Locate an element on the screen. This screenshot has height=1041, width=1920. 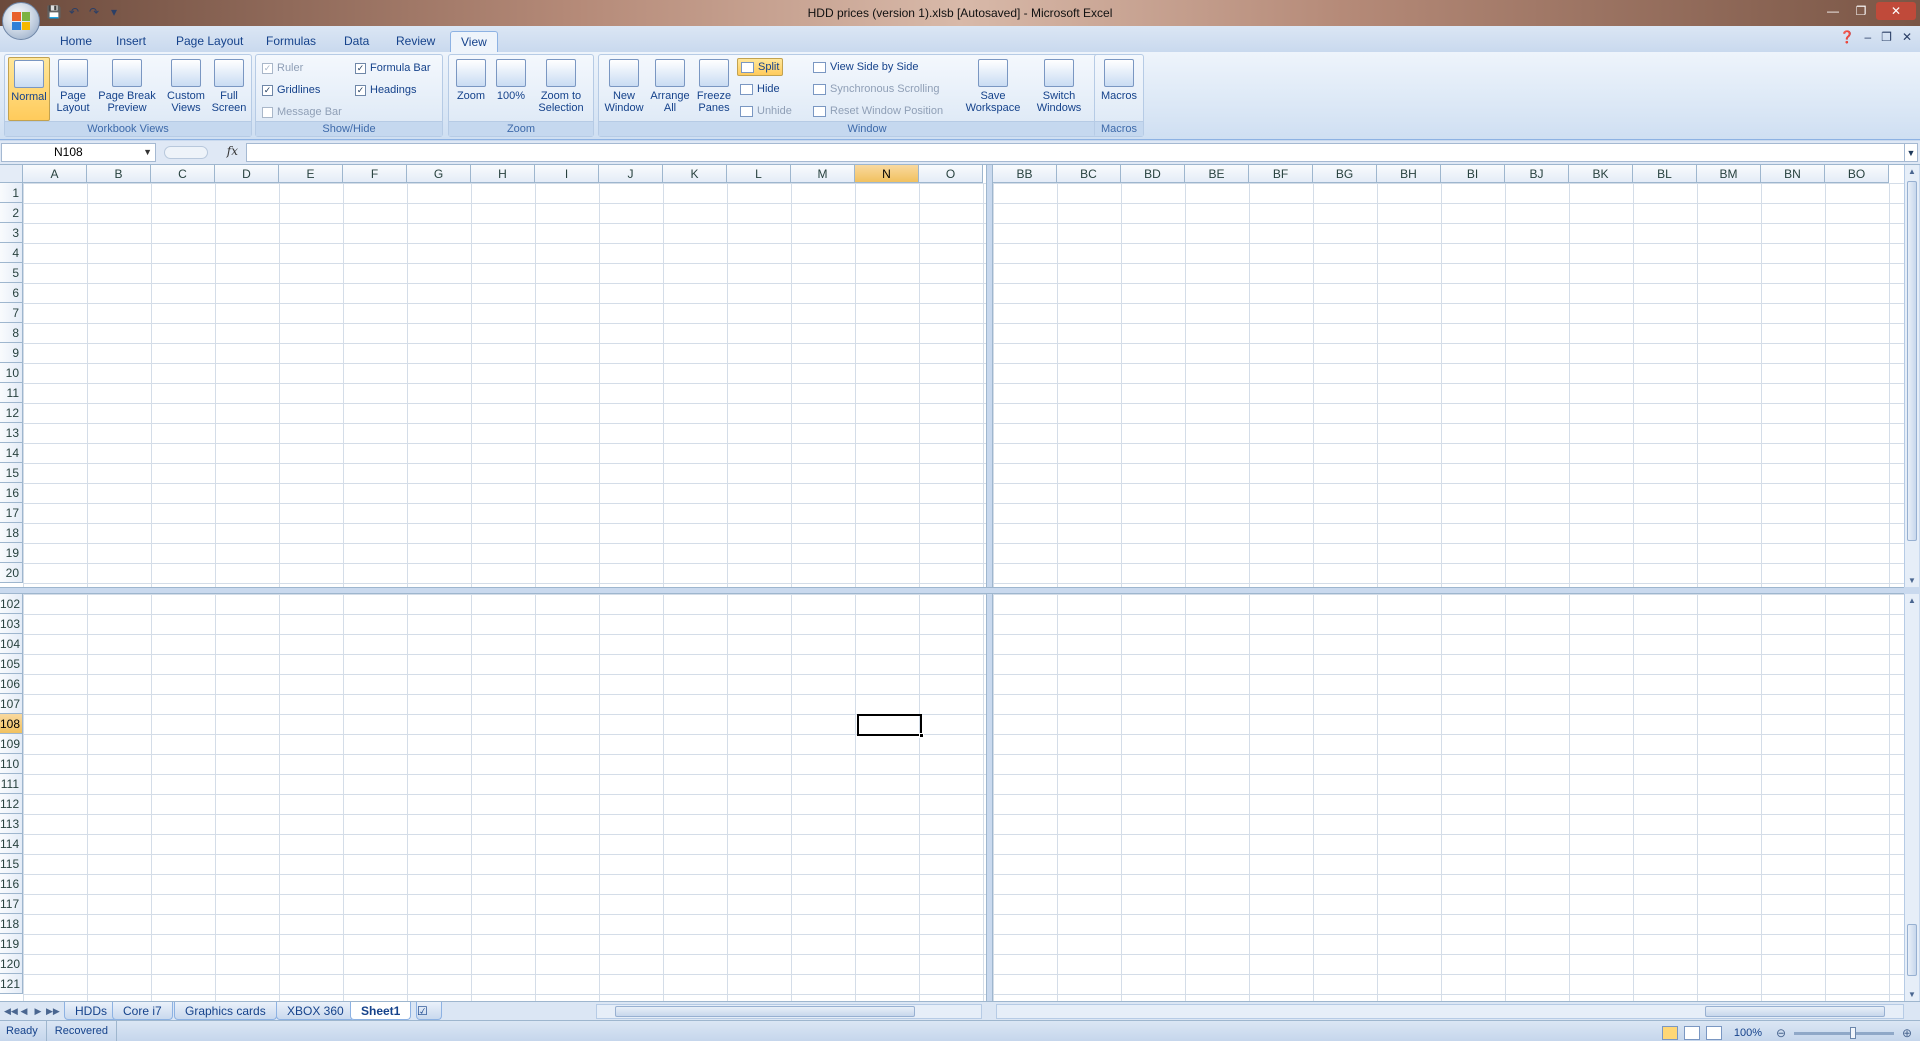
row-header: 112 is located at coordinates (11, 804).